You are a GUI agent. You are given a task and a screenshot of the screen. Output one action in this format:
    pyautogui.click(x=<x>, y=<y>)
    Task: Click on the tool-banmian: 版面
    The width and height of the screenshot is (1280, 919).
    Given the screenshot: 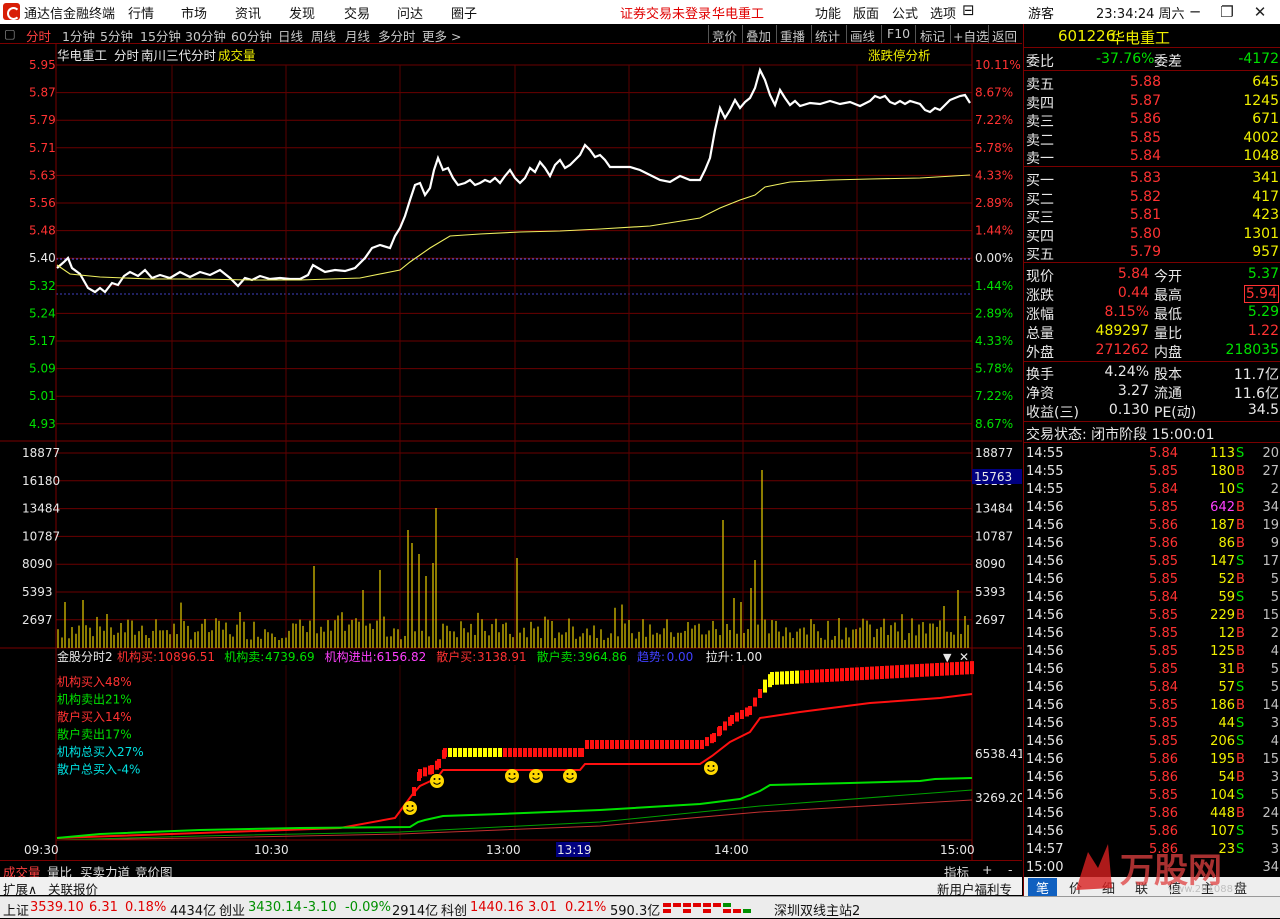 What is the action you would take?
    pyautogui.click(x=866, y=12)
    